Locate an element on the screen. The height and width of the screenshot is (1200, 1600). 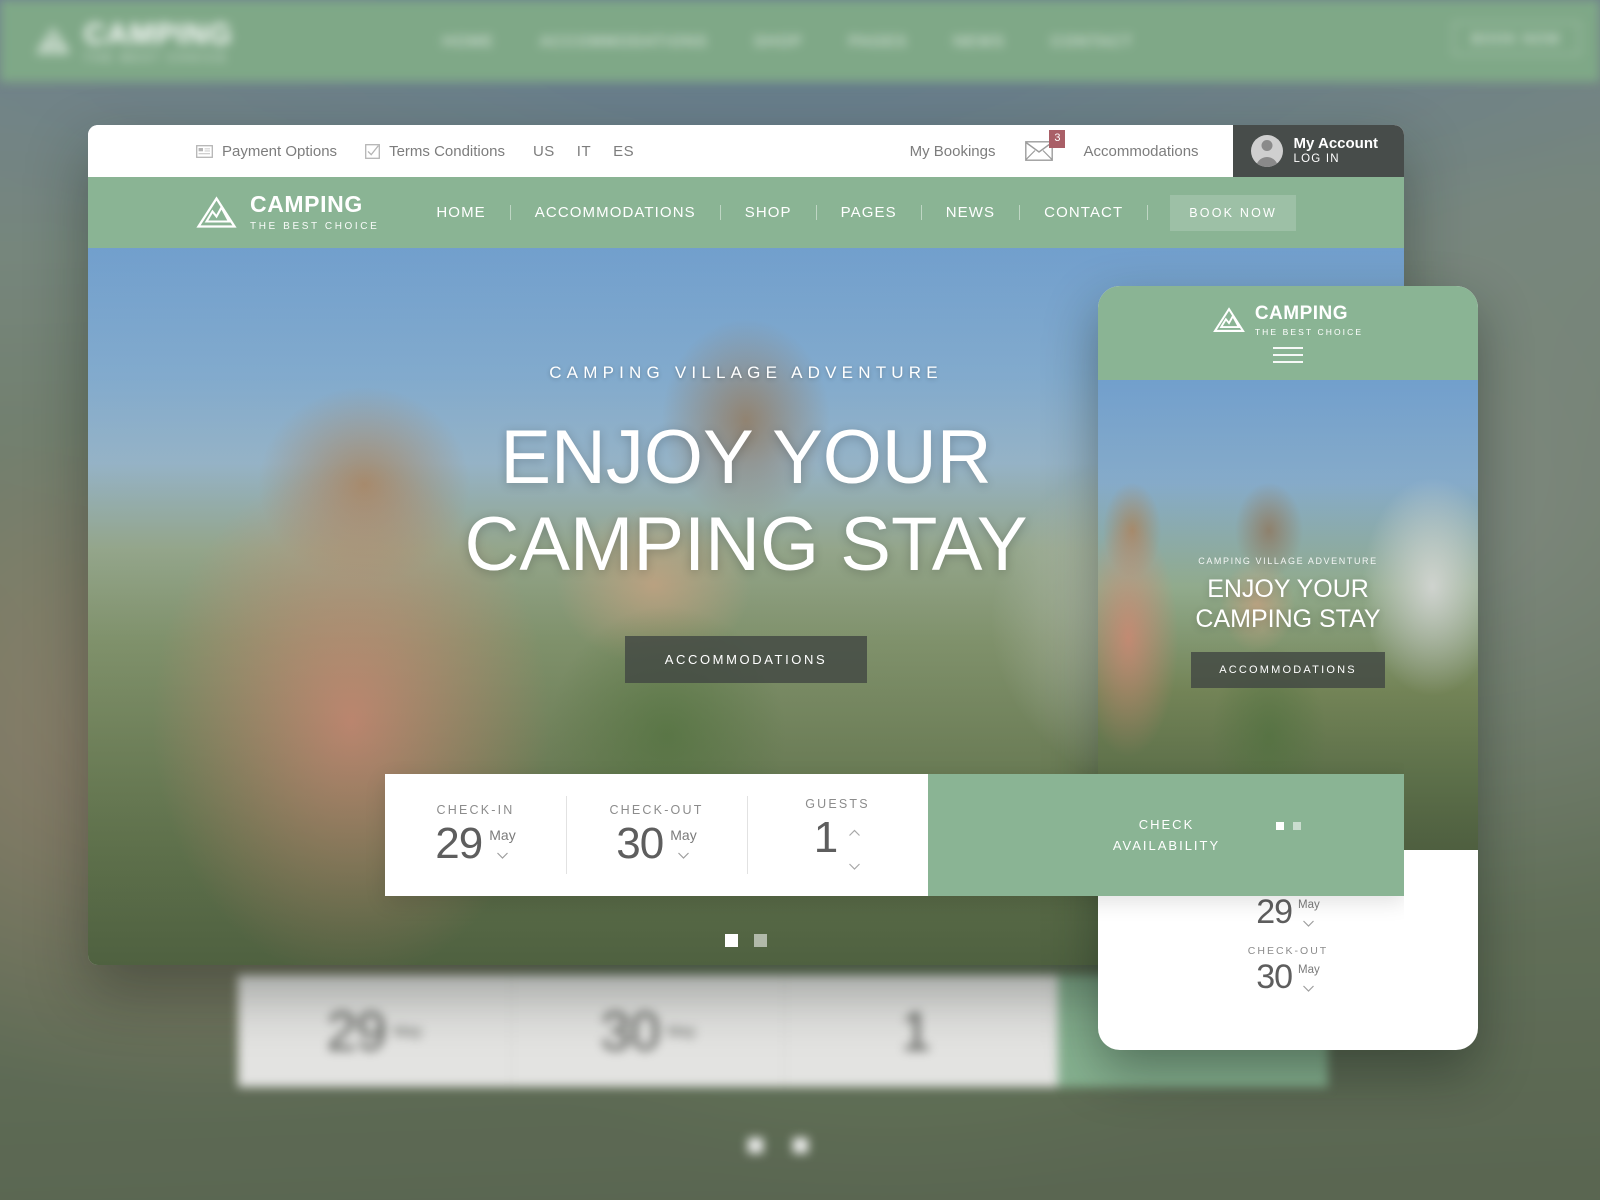
accommodations-link: Accommodations is located at coordinates (1140, 151).